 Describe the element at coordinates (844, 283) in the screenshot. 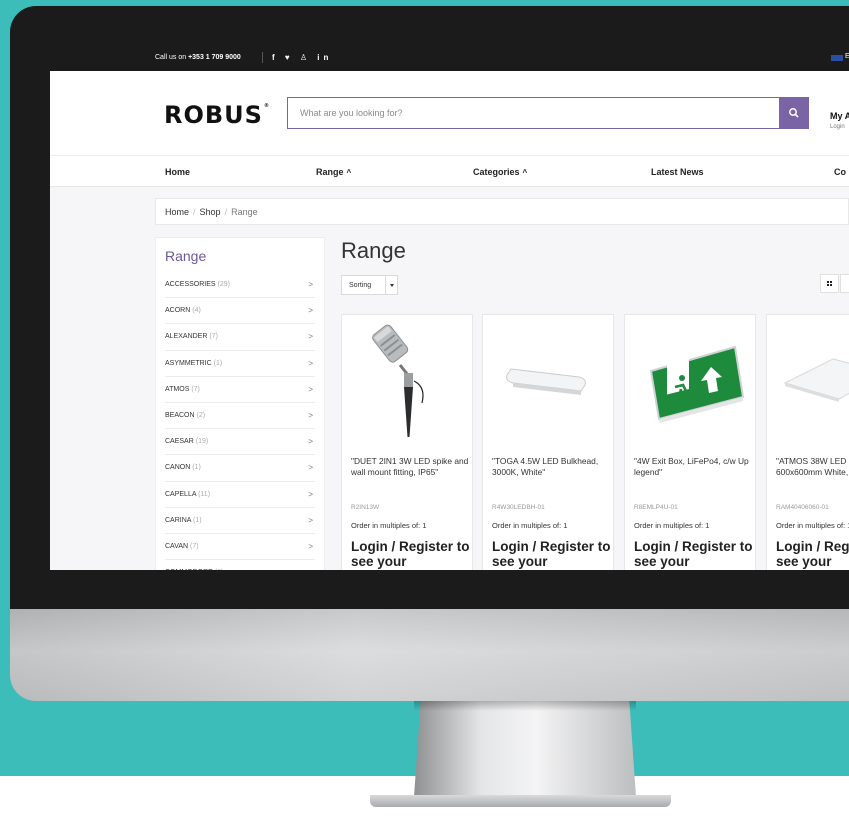

I see `list-view-icon` at that location.